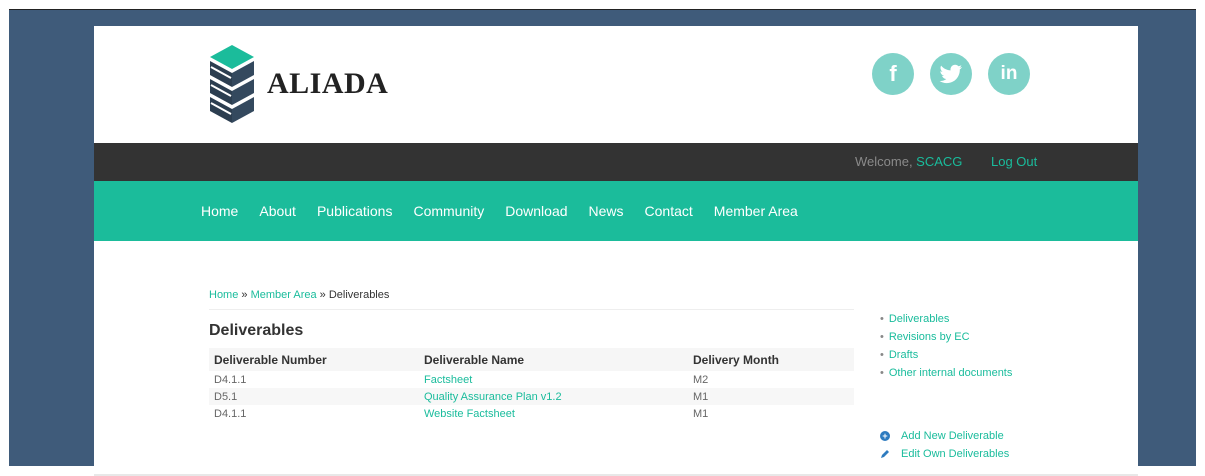  What do you see at coordinates (955, 454) in the screenshot?
I see `edit-deliverables-label: Edit Own Deliverables` at bounding box center [955, 454].